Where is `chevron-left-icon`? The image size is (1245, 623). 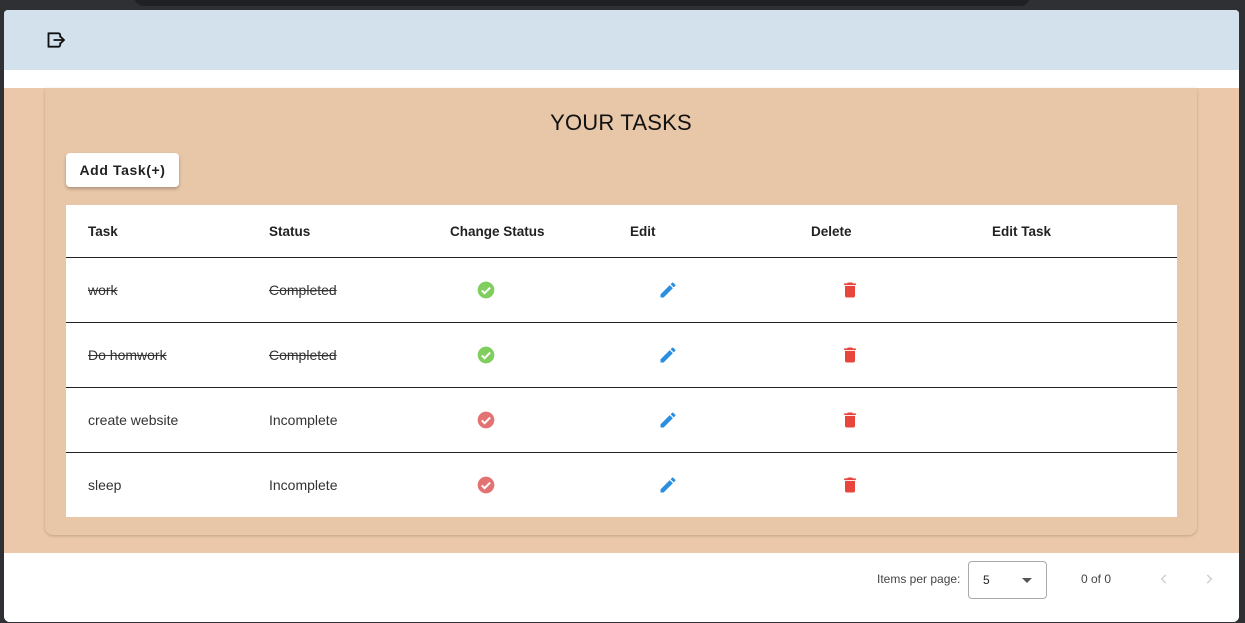 chevron-left-icon is located at coordinates (1163, 579).